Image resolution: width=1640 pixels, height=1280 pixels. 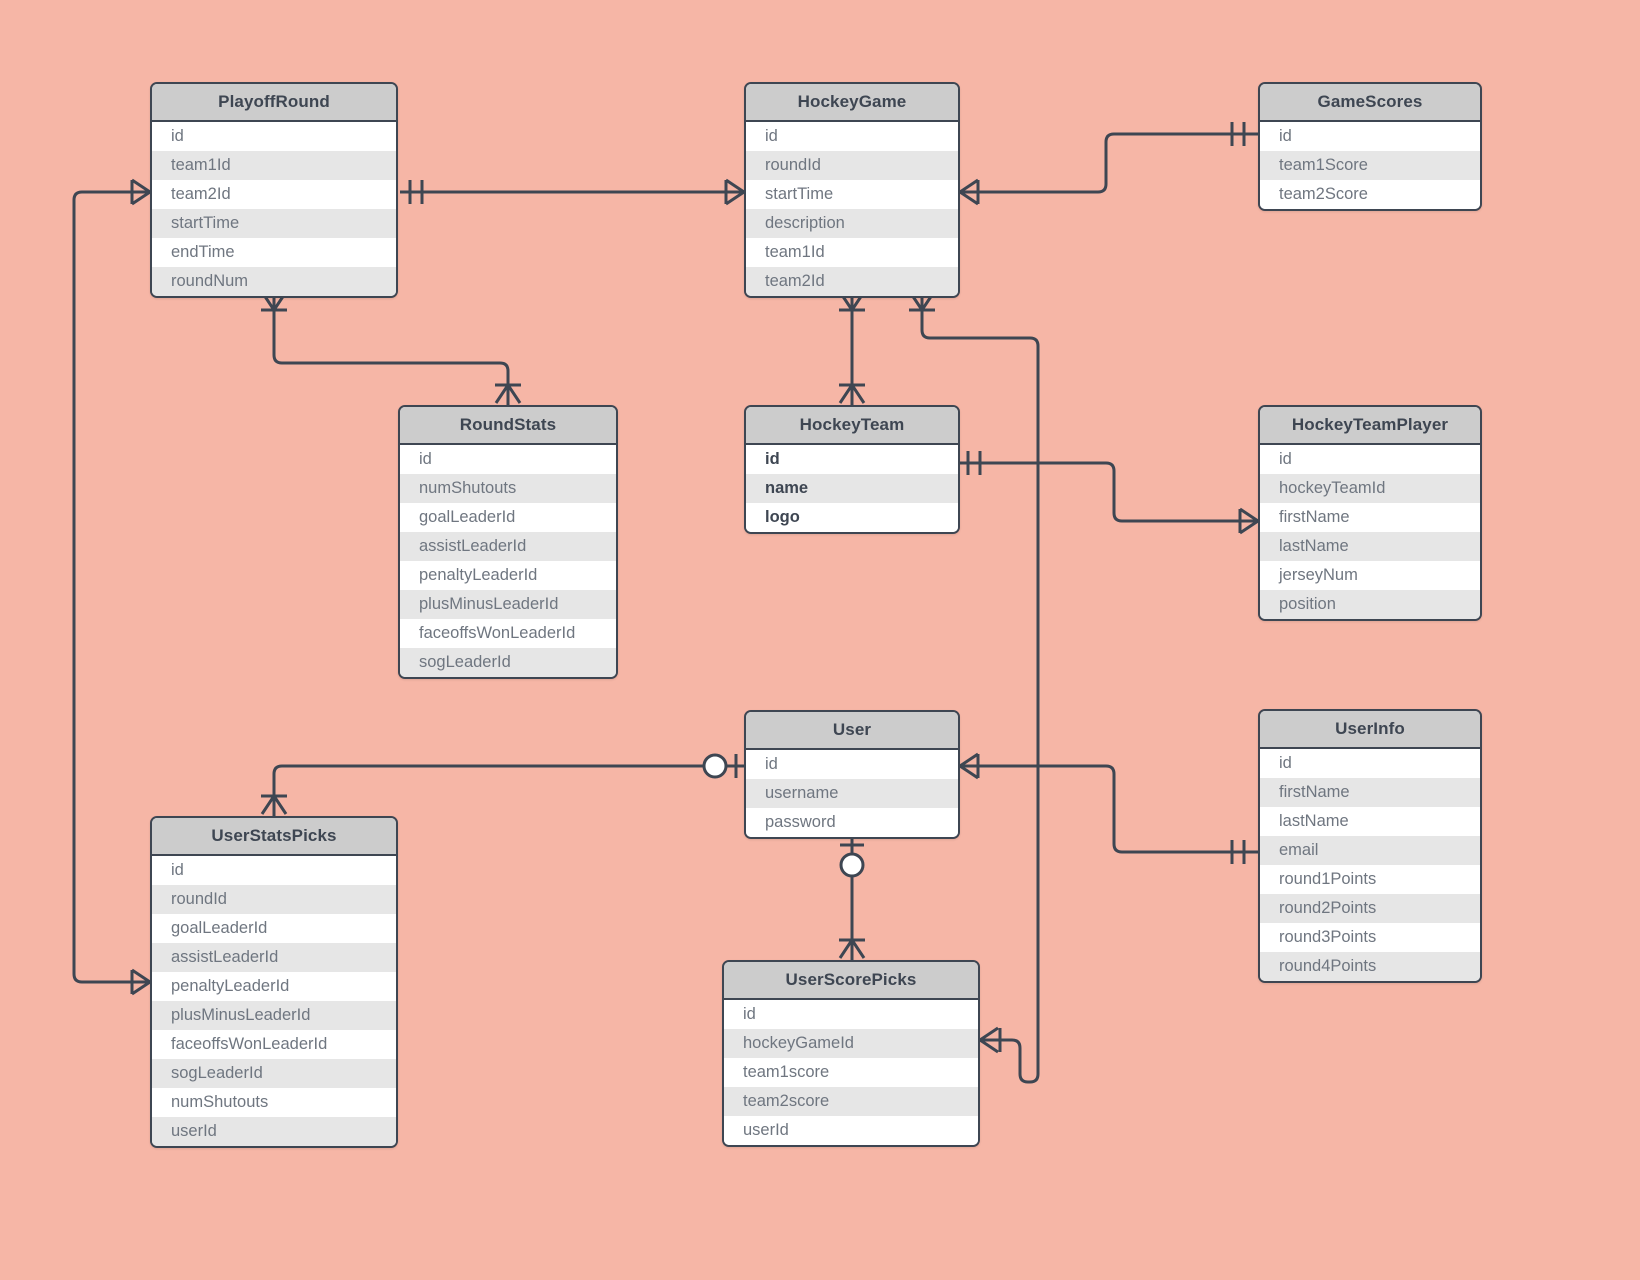 I want to click on entity-hockeyteam: HockeyTeam id name logo, so click(x=852, y=469).